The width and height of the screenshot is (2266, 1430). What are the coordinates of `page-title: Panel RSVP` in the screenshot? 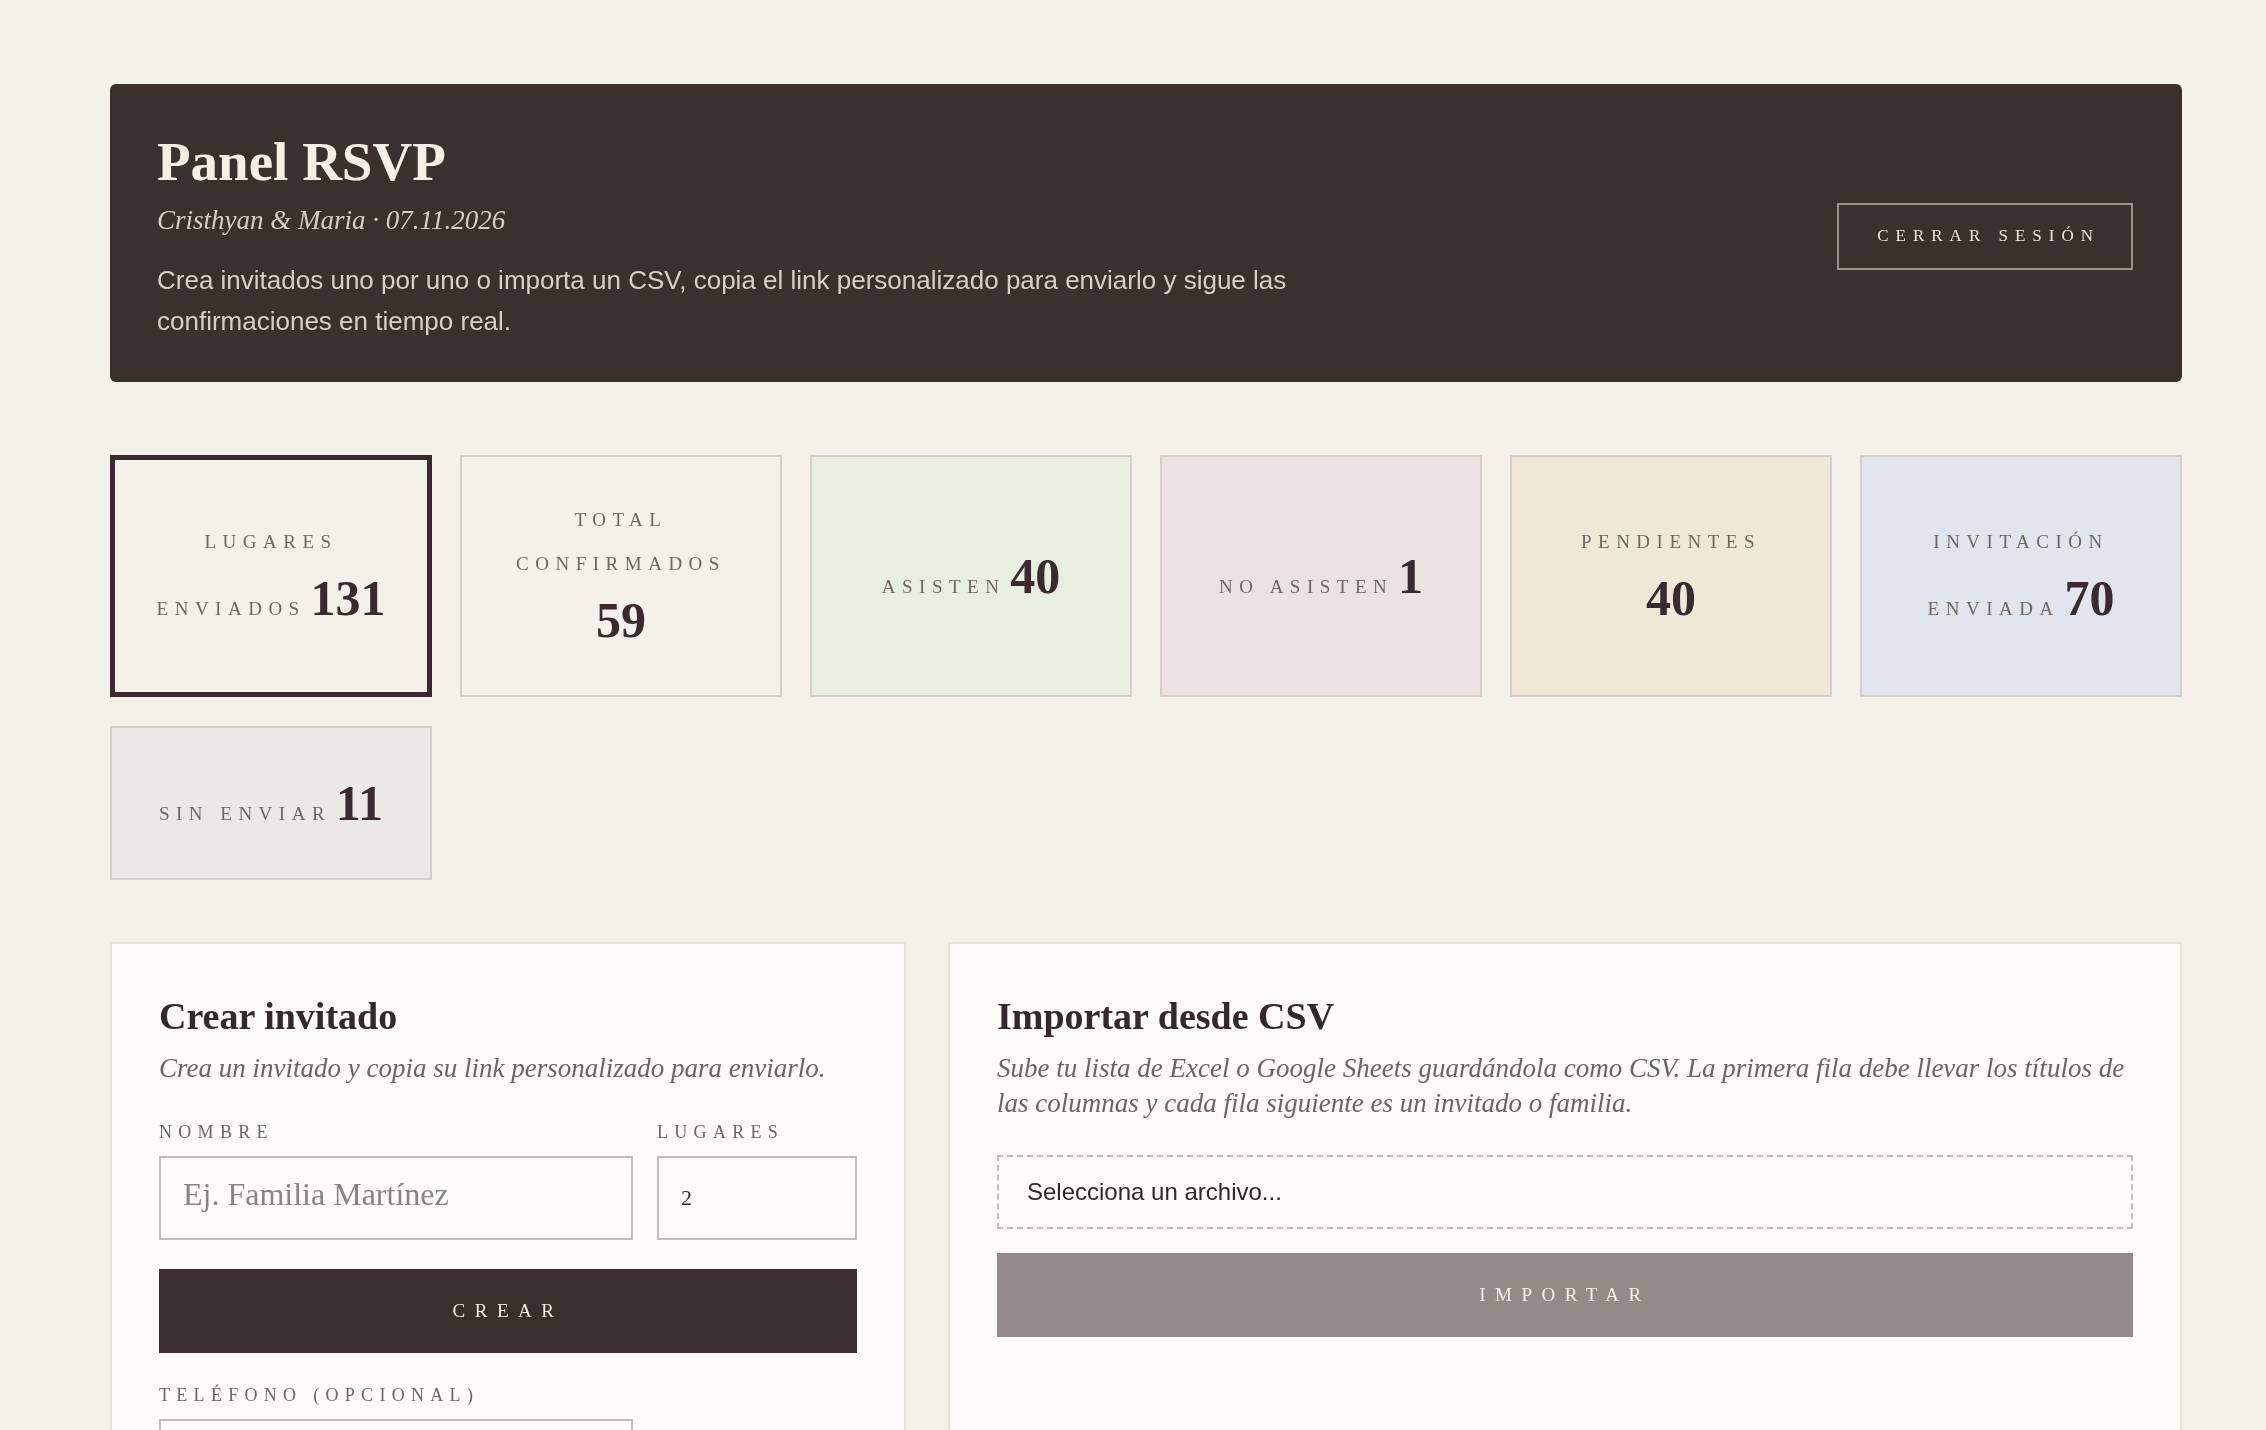 It's located at (302, 162).